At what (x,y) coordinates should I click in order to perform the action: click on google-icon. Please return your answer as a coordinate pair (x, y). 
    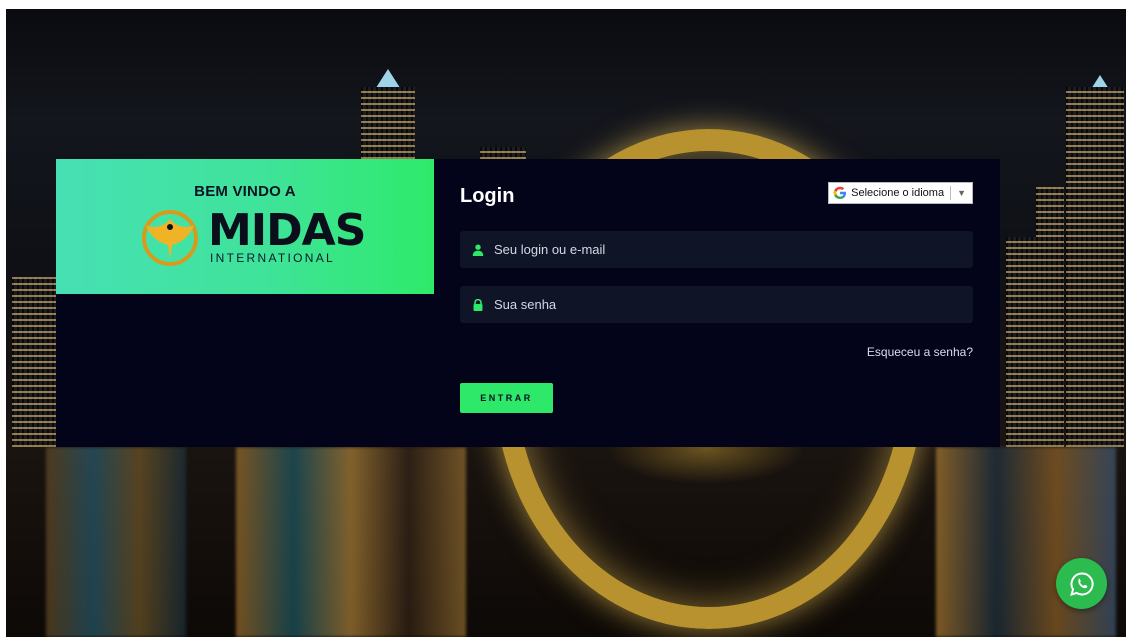
    Looking at the image, I should click on (840, 192).